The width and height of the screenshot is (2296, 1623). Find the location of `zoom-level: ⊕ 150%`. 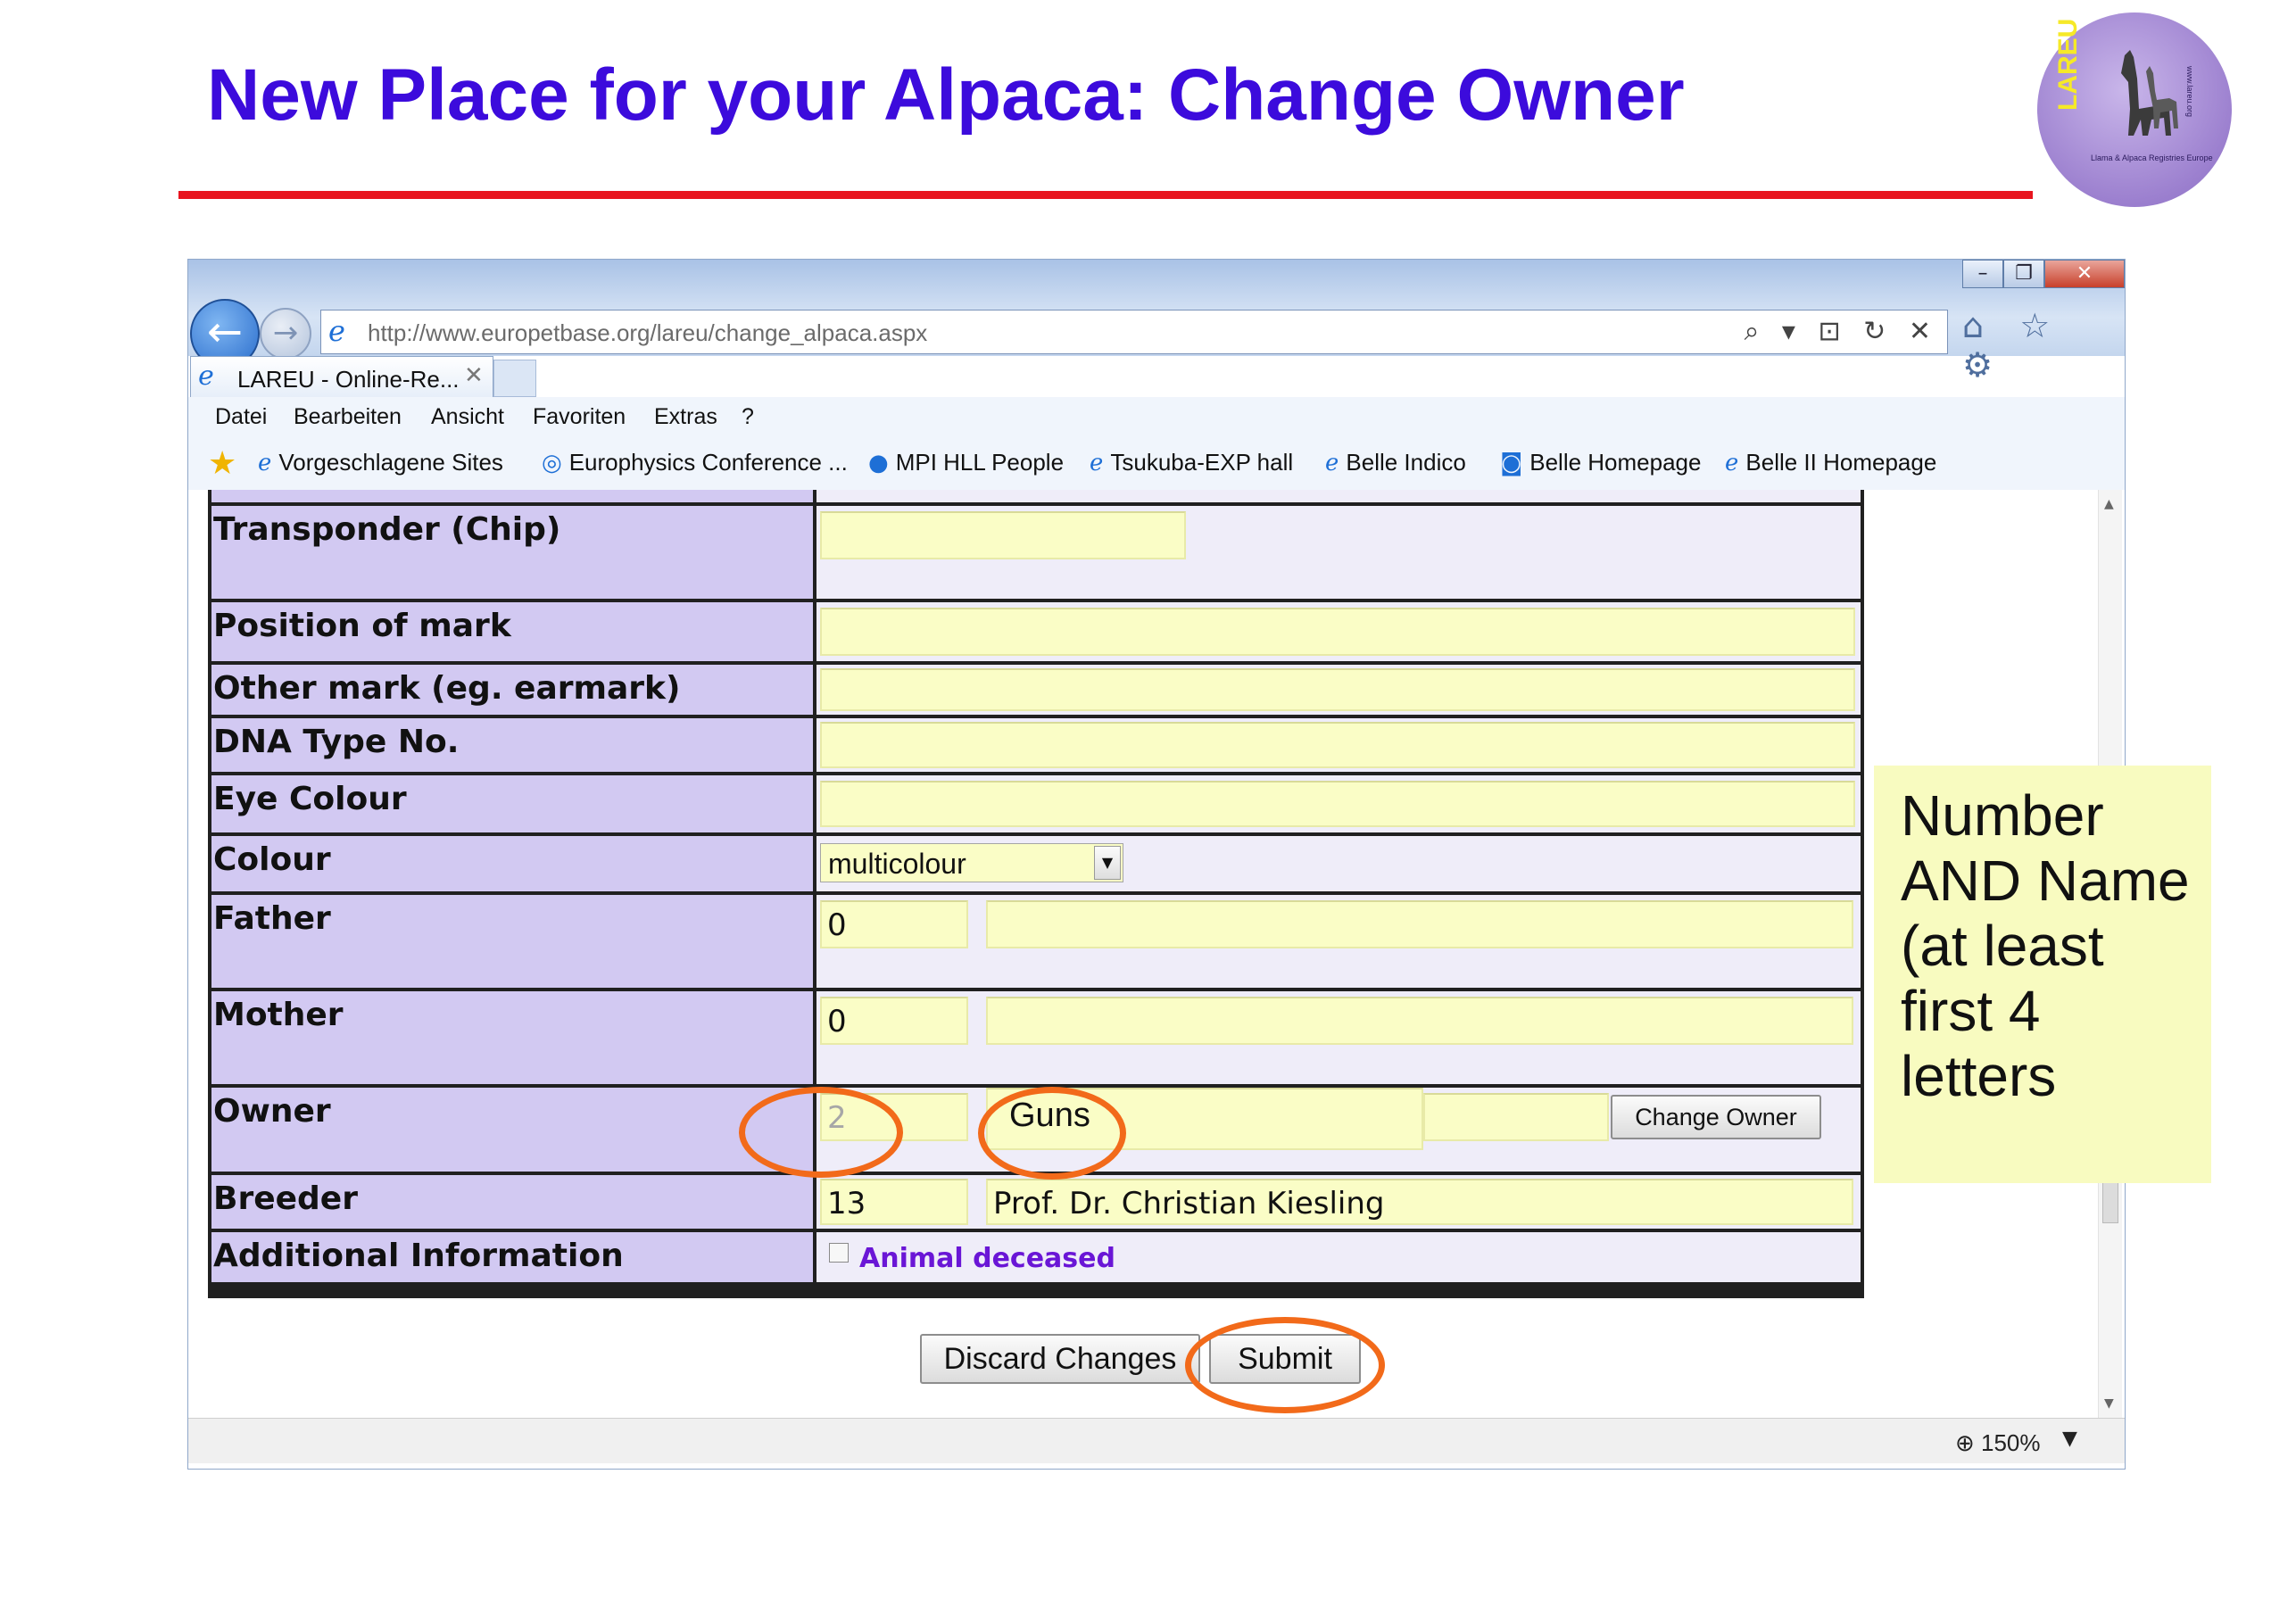

zoom-level: ⊕ 150% is located at coordinates (1998, 1443).